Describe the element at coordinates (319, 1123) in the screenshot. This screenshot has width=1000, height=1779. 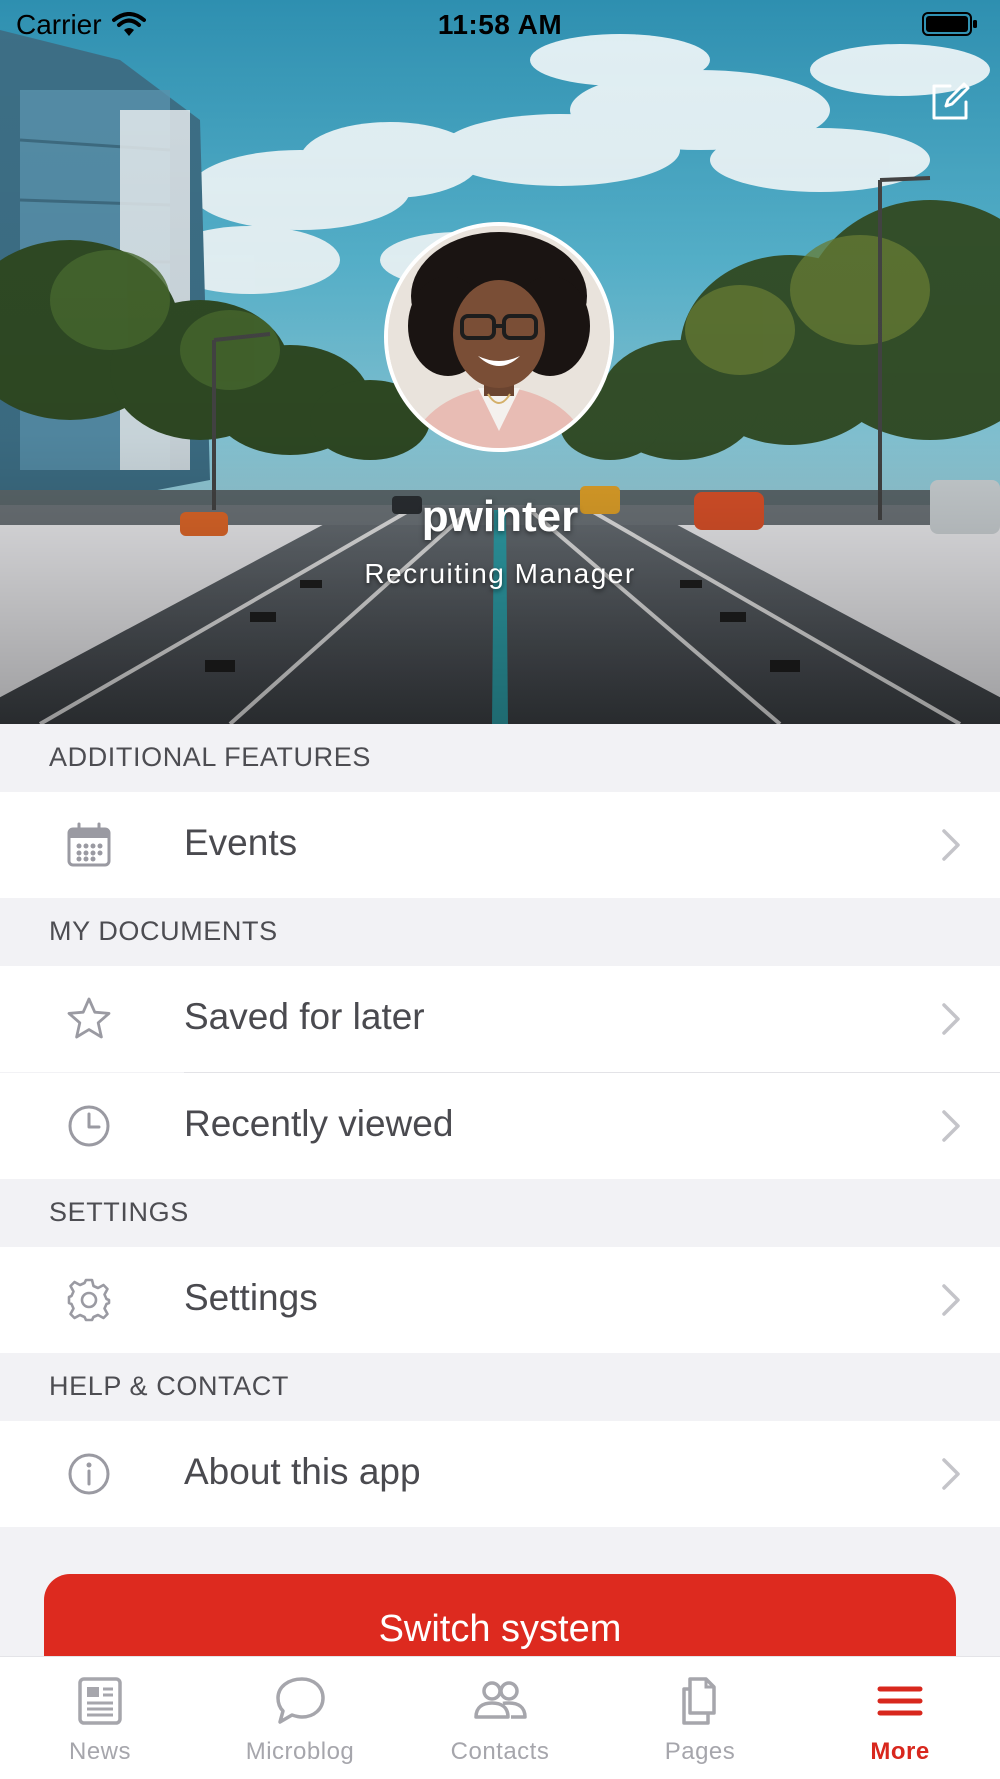
I see `menu-item-label: Recently viewed` at that location.